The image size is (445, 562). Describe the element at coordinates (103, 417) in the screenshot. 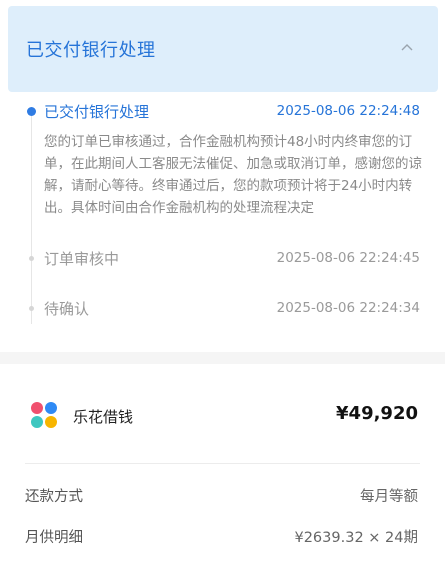

I see `loan-product-name: 乐花借钱` at that location.